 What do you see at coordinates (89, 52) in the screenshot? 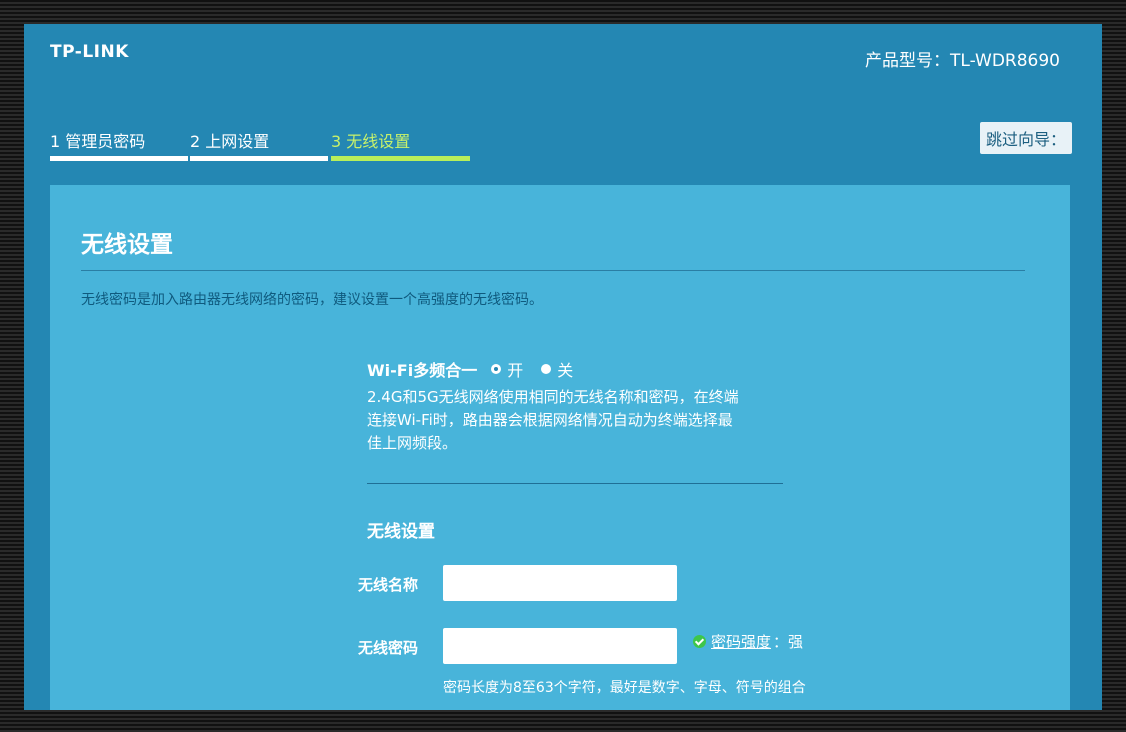
I see `brand-logo: TP-LINK` at bounding box center [89, 52].